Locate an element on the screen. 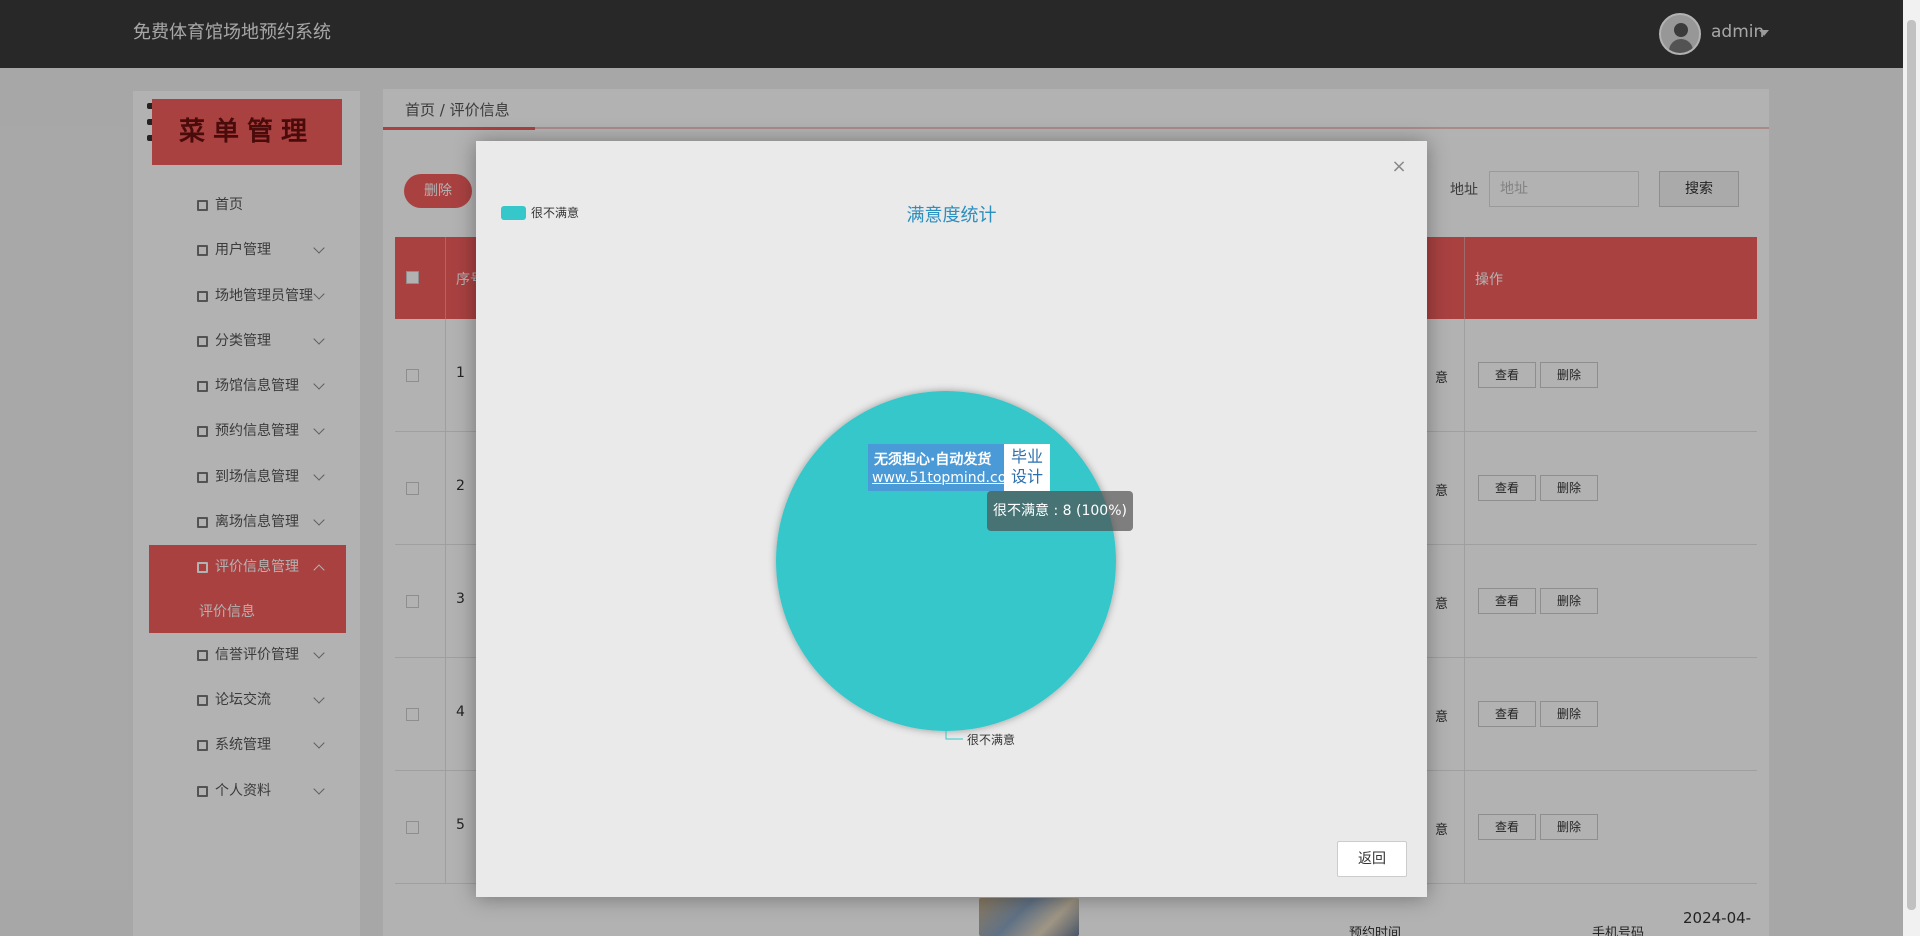 This screenshot has width=1920, height=936. pie-slice-label: 很不满意 is located at coordinates (991, 740).